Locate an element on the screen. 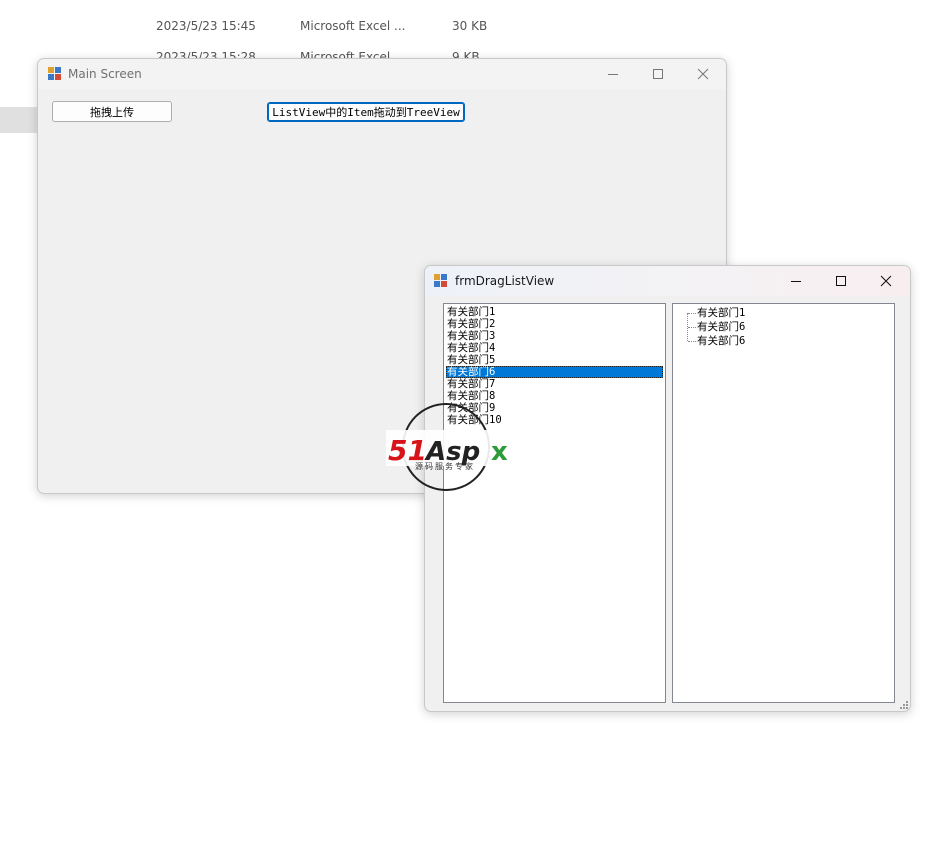  explorer-date: 2023/5/23 15:45 is located at coordinates (206, 26).